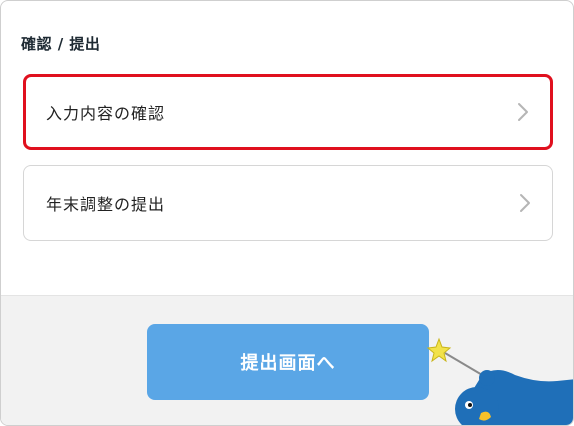  I want to click on menu-item-label: 入力内容の確認, so click(106, 113).